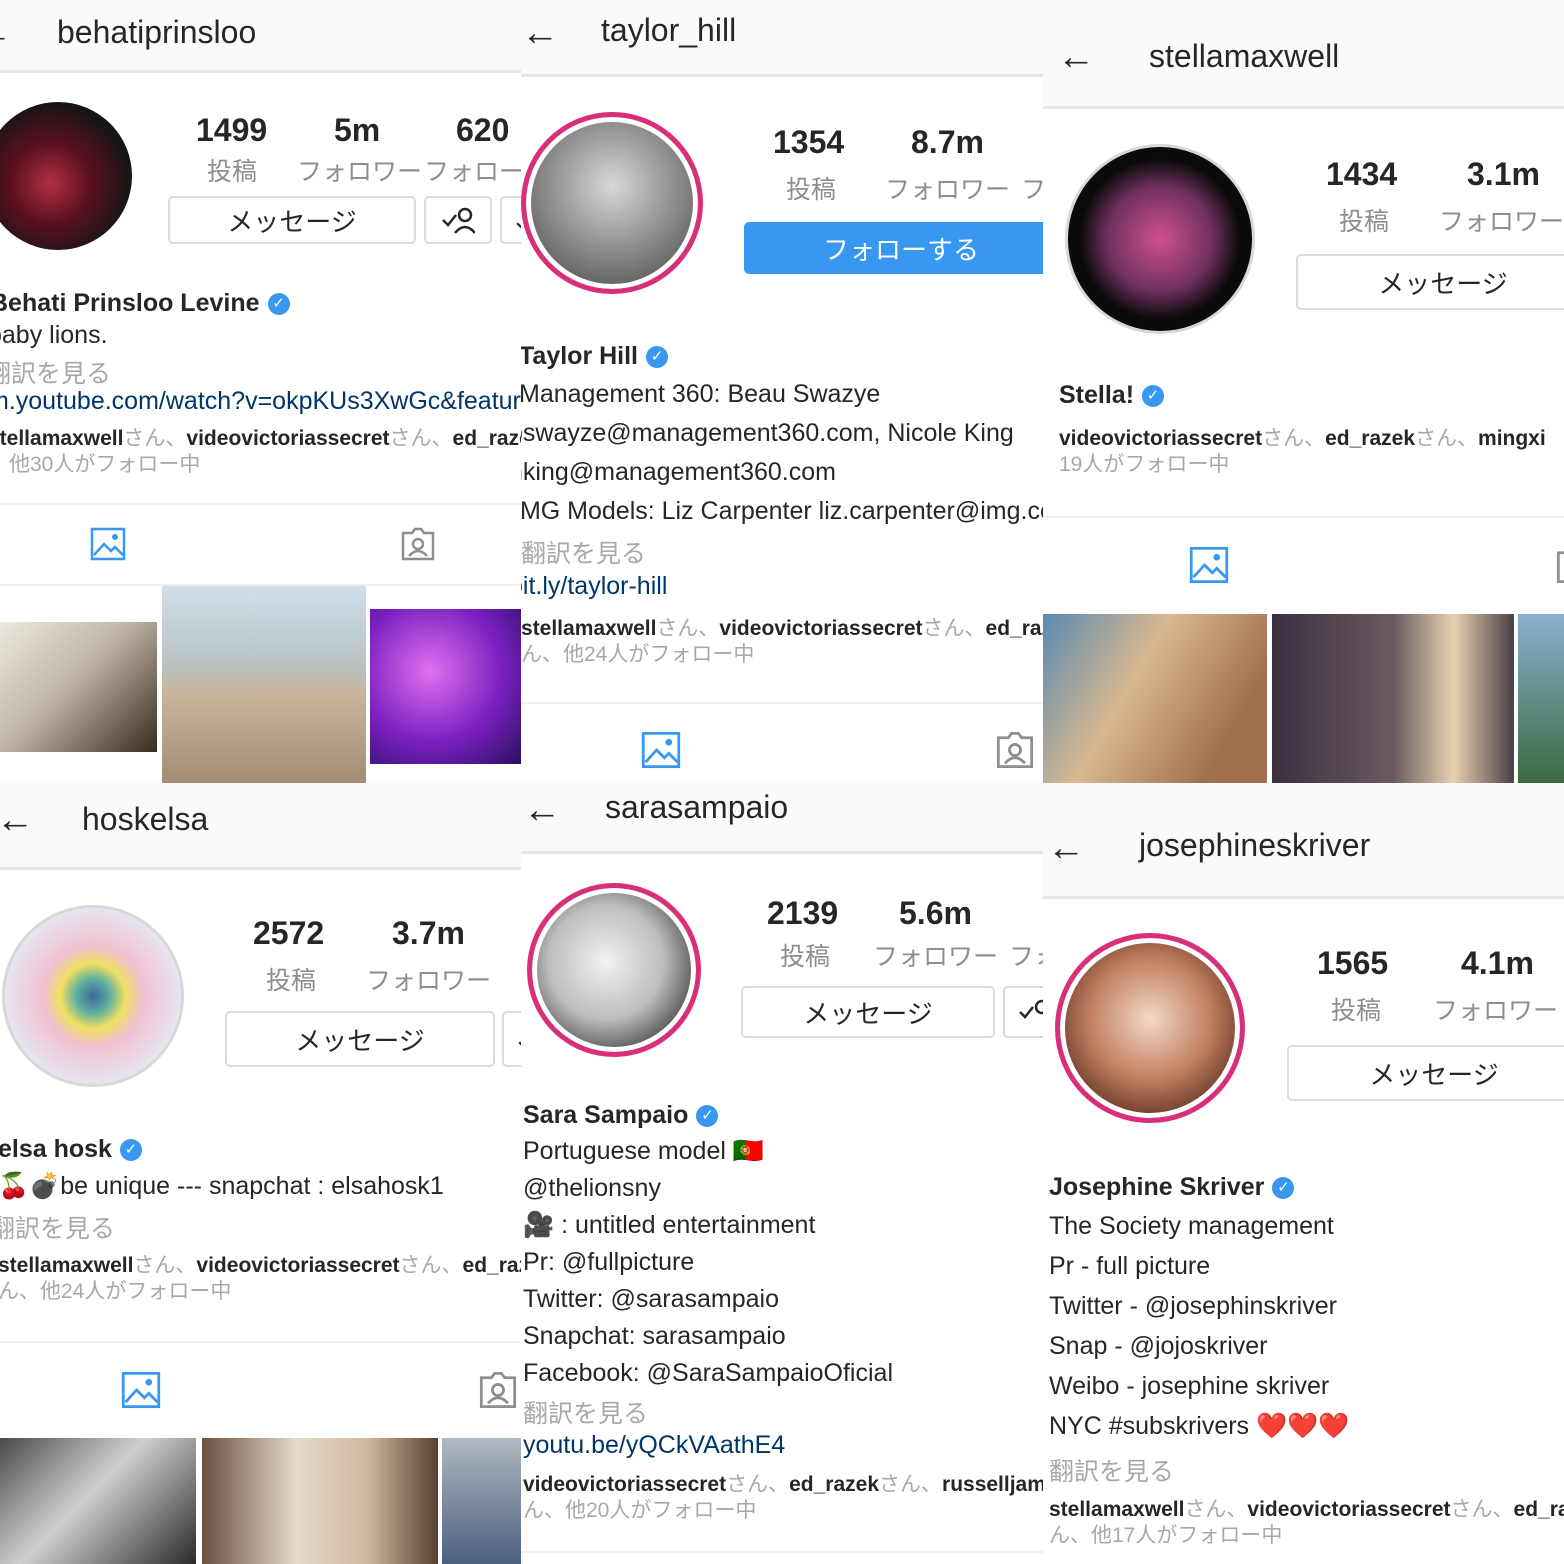  Describe the element at coordinates (482, 130) in the screenshot. I see `following-count: 620` at that location.